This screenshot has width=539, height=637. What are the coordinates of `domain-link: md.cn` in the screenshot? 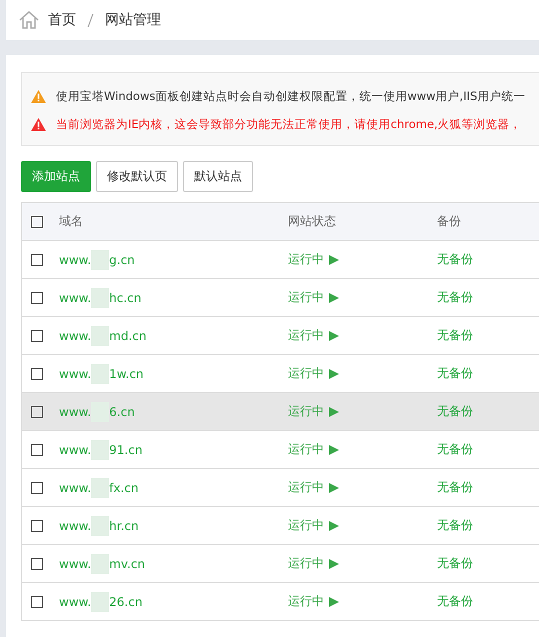 It's located at (127, 335).